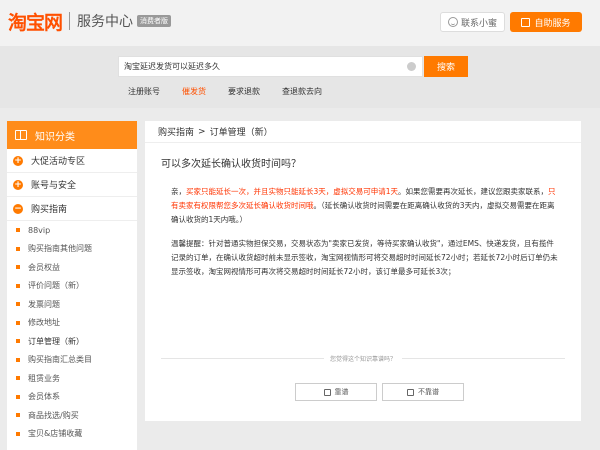 This screenshot has width=600, height=450. I want to click on search-input, so click(259, 66).